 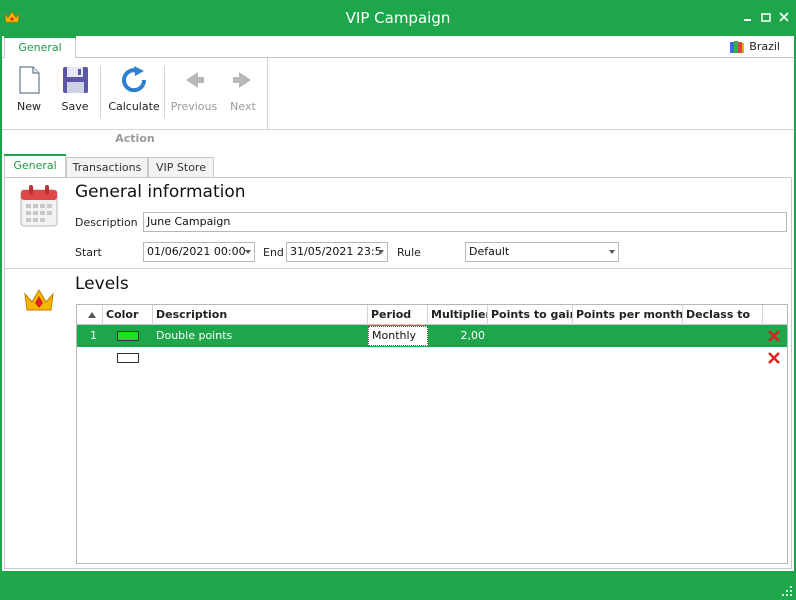 What do you see at coordinates (88, 252) in the screenshot?
I see `start-label: Start` at bounding box center [88, 252].